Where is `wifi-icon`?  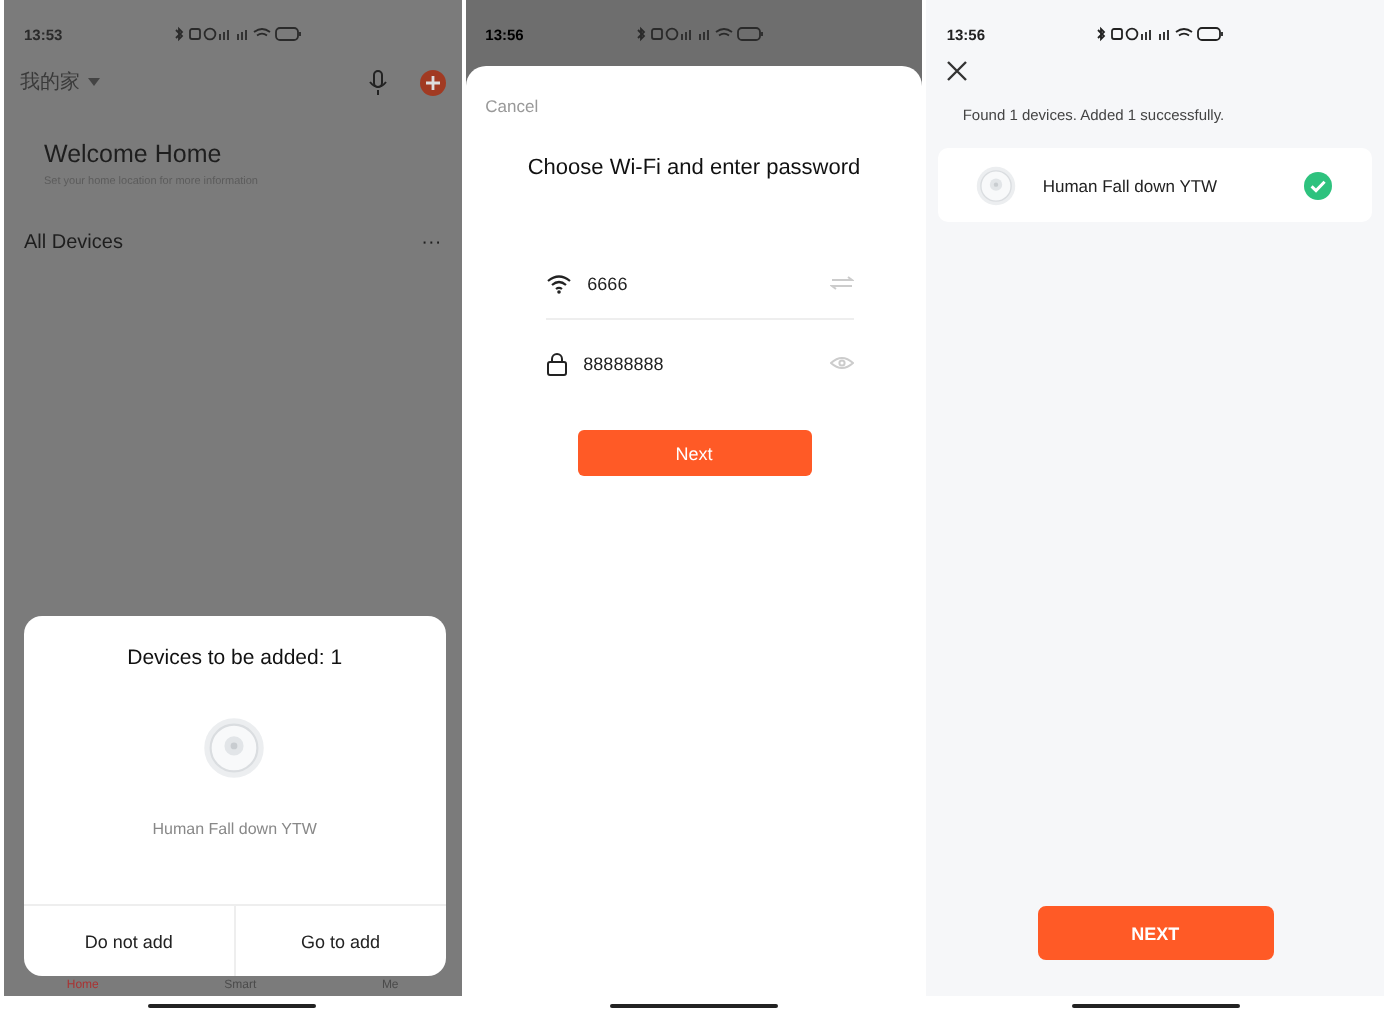
wifi-icon is located at coordinates (558, 283).